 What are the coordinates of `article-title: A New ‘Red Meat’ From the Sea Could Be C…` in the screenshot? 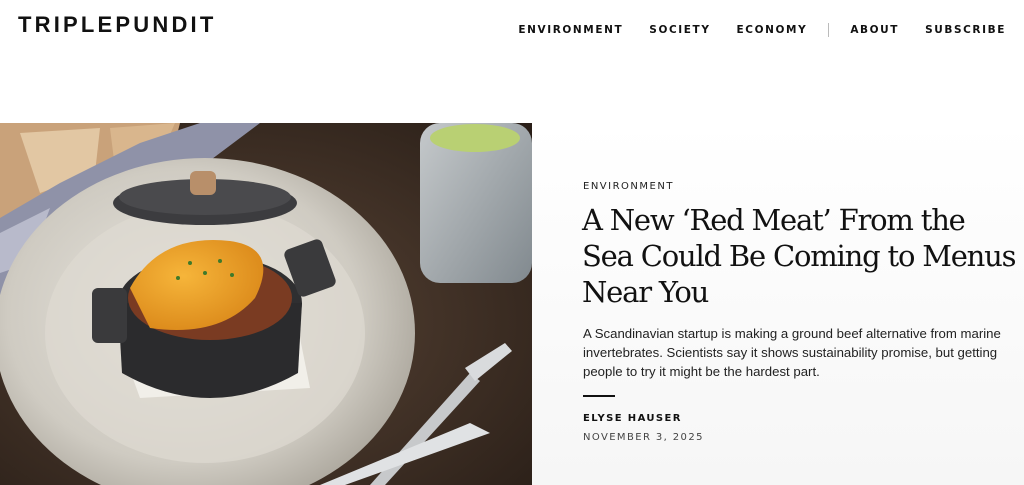 It's located at (800, 256).